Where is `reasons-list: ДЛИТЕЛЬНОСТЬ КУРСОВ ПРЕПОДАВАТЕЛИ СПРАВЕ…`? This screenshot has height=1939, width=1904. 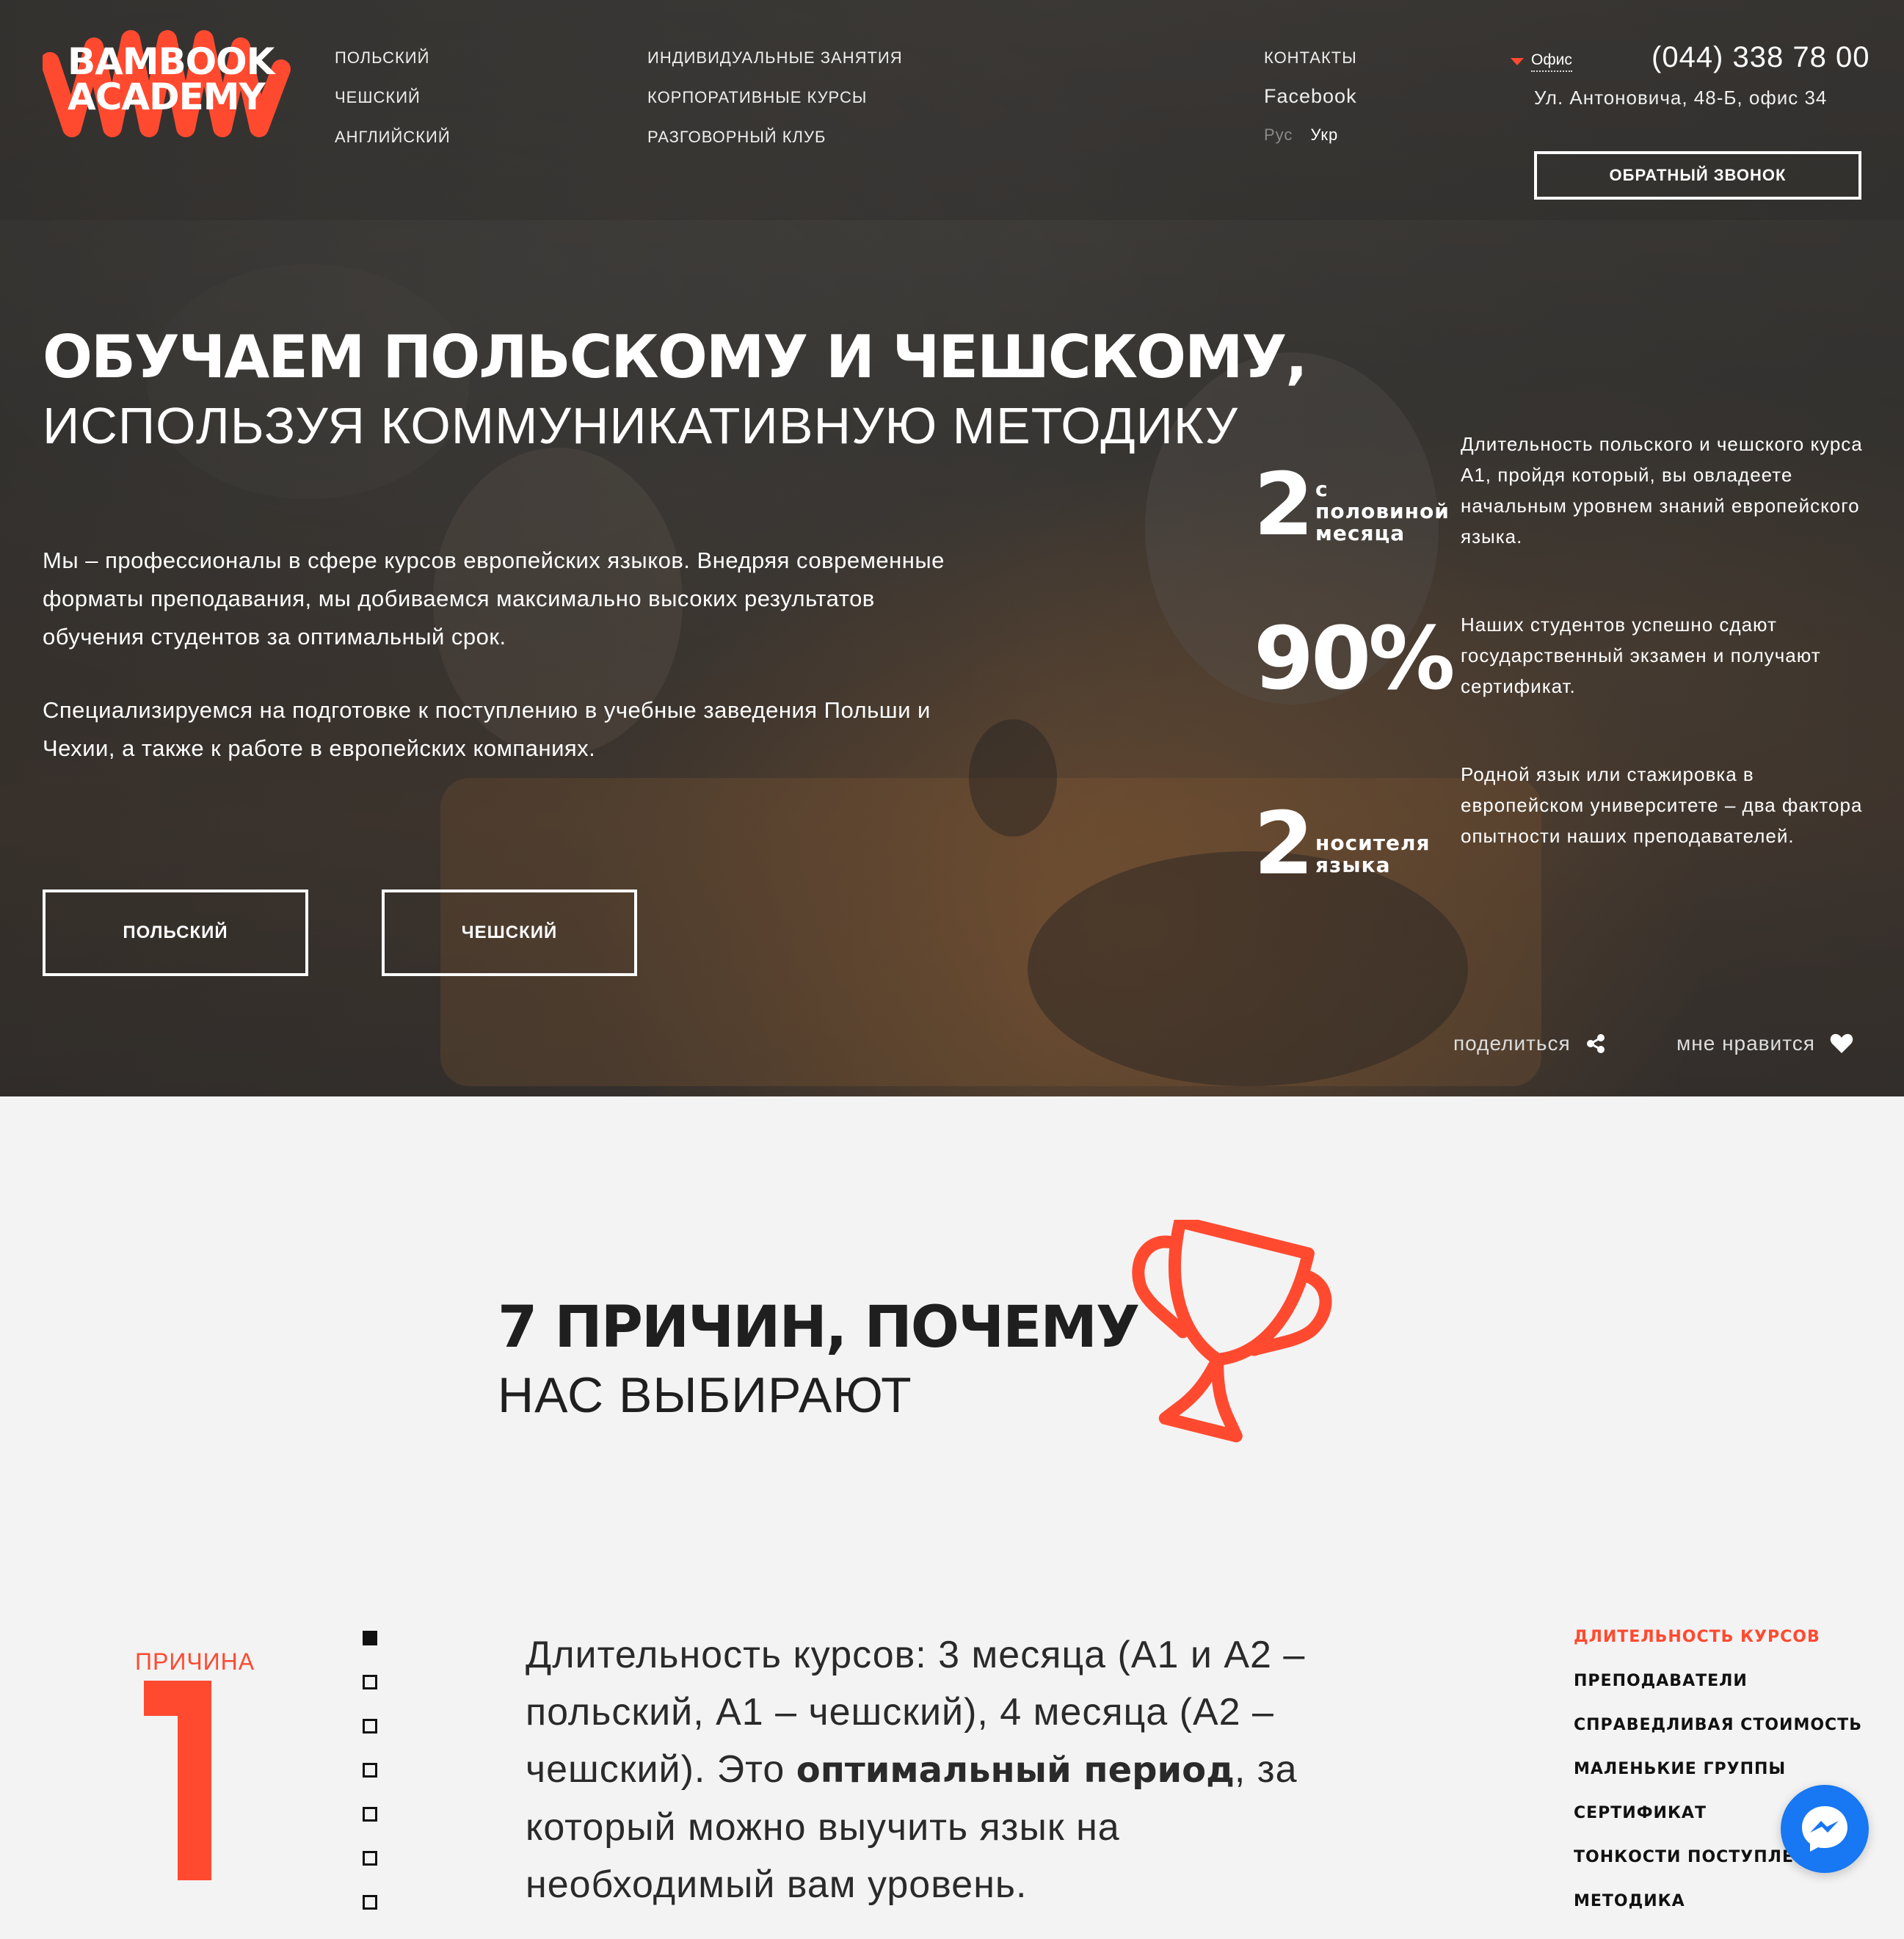
reasons-list: ДЛИТЕЛЬНОСТЬ КУРСОВ ПРЕПОДАВАТЕЛИ СПРАВЕ… is located at coordinates (1718, 1782).